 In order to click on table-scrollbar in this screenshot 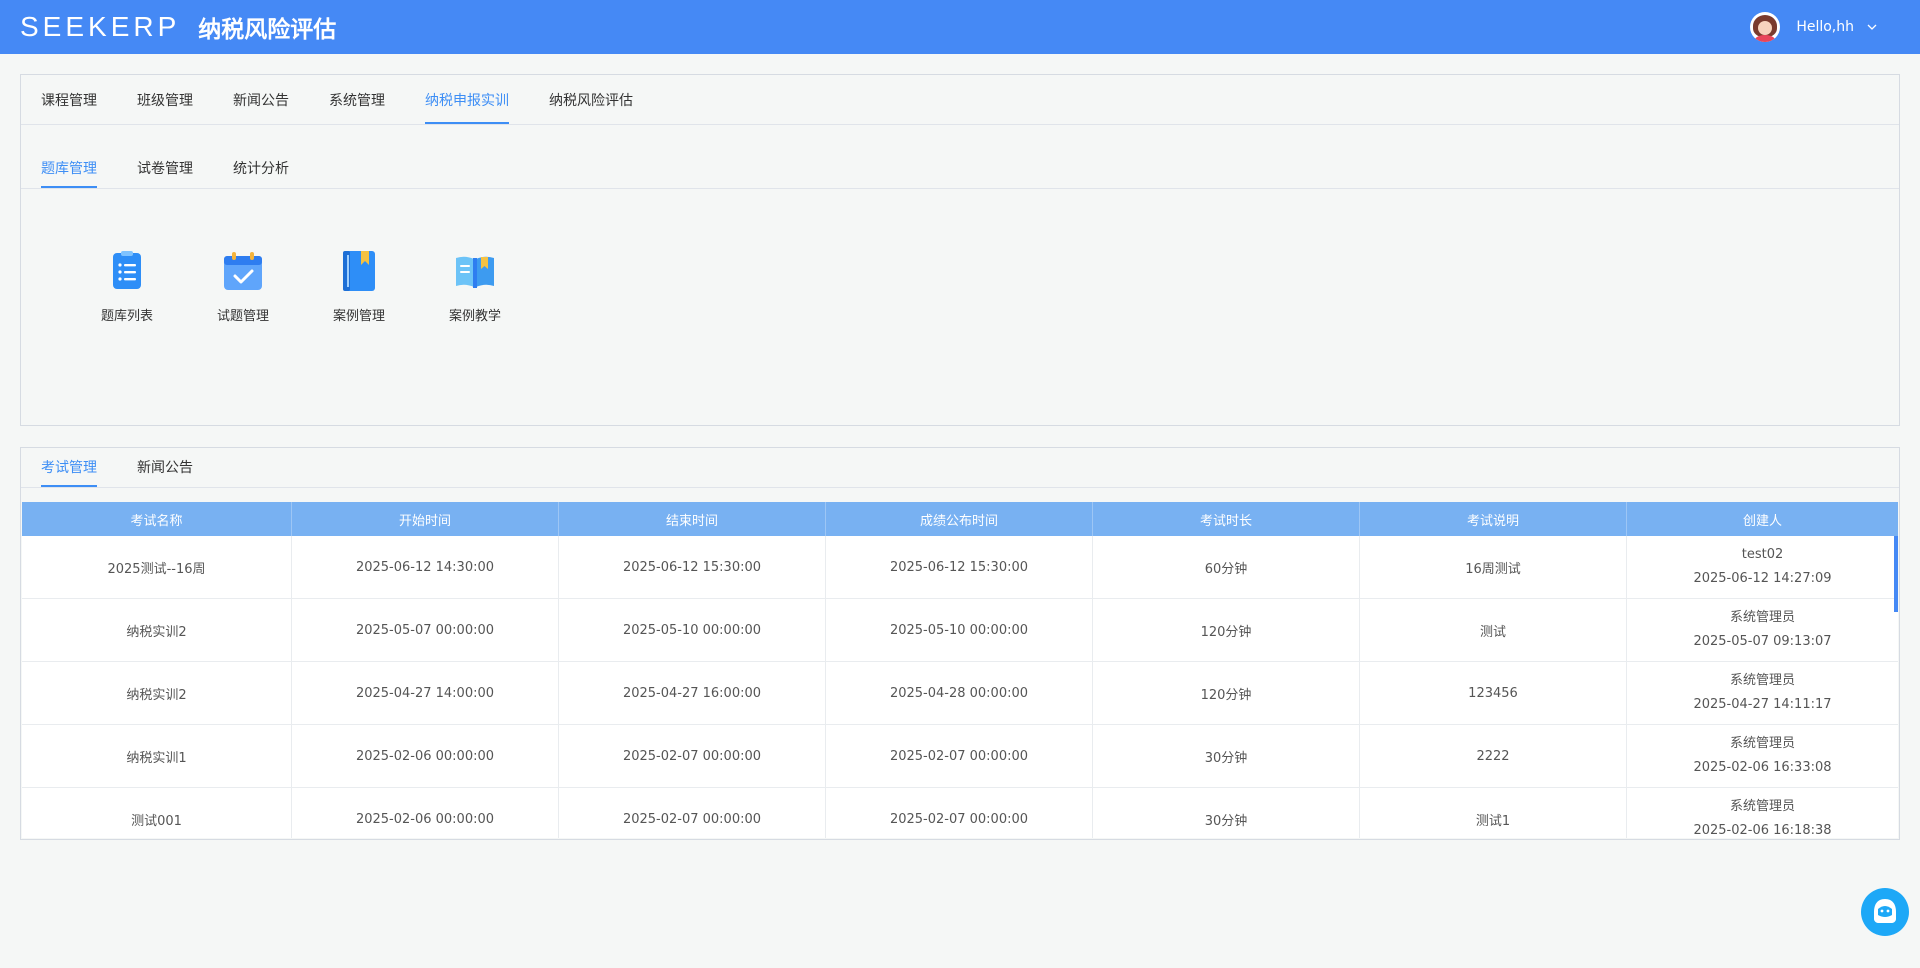, I will do `click(1896, 574)`.